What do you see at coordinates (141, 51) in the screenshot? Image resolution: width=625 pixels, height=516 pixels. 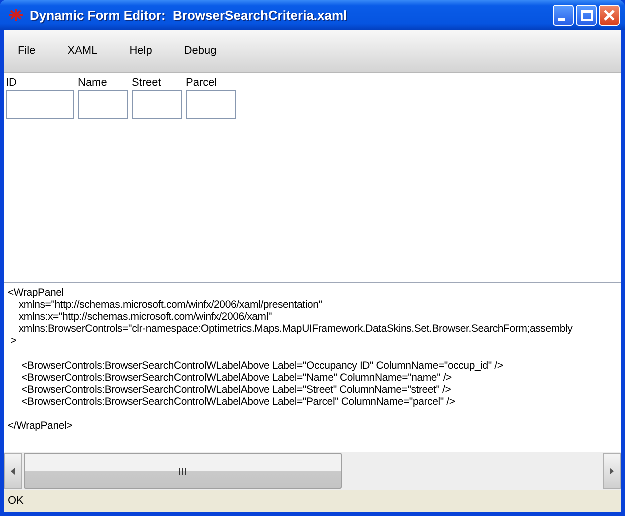 I see `menu-item: Help` at bounding box center [141, 51].